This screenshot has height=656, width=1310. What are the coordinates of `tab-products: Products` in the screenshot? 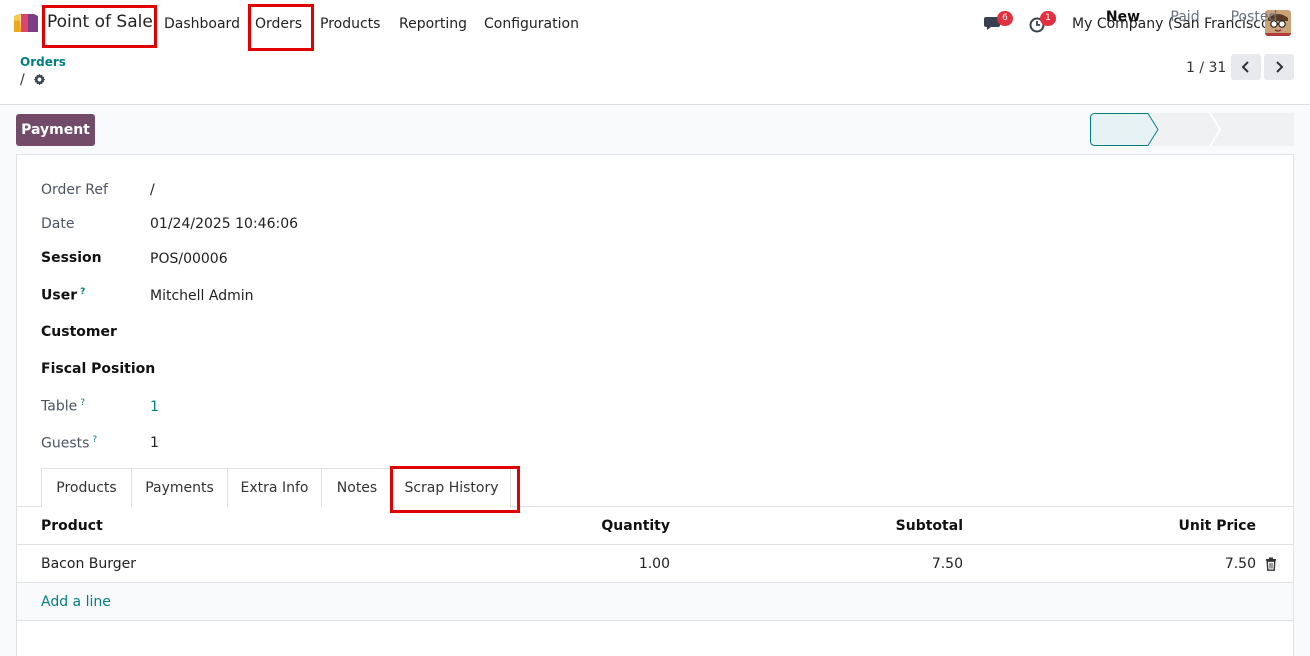 It's located at (86, 487).